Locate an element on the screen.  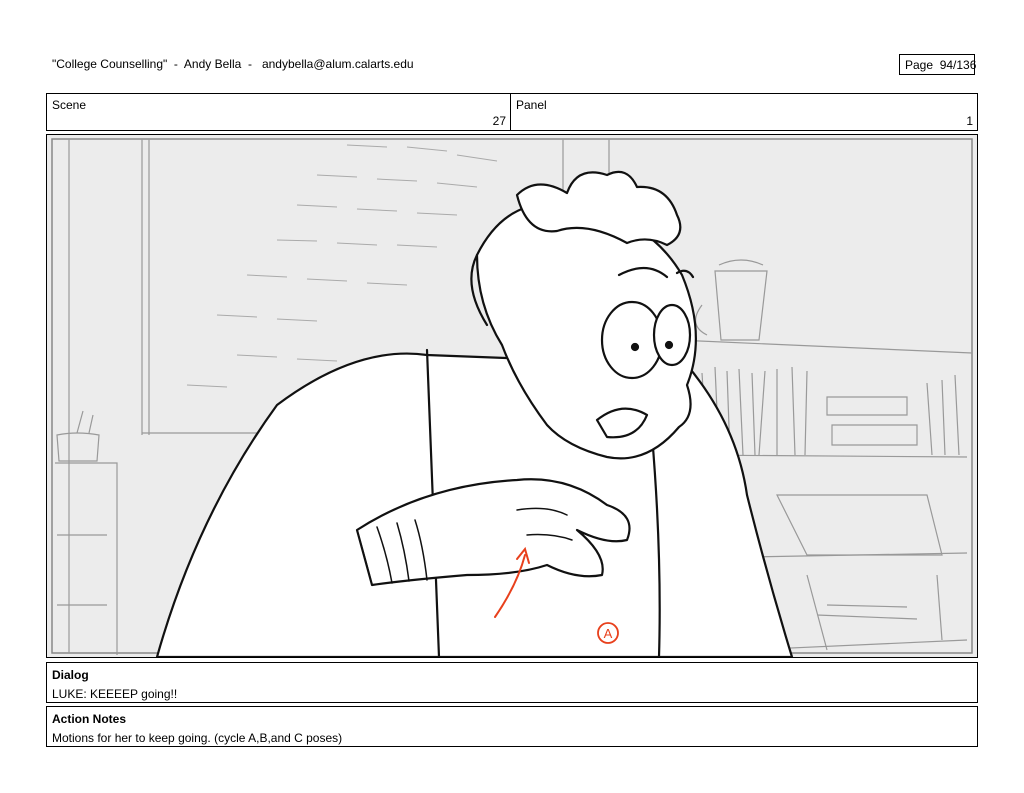
pose-marker-label: A is located at coordinates (608, 633).